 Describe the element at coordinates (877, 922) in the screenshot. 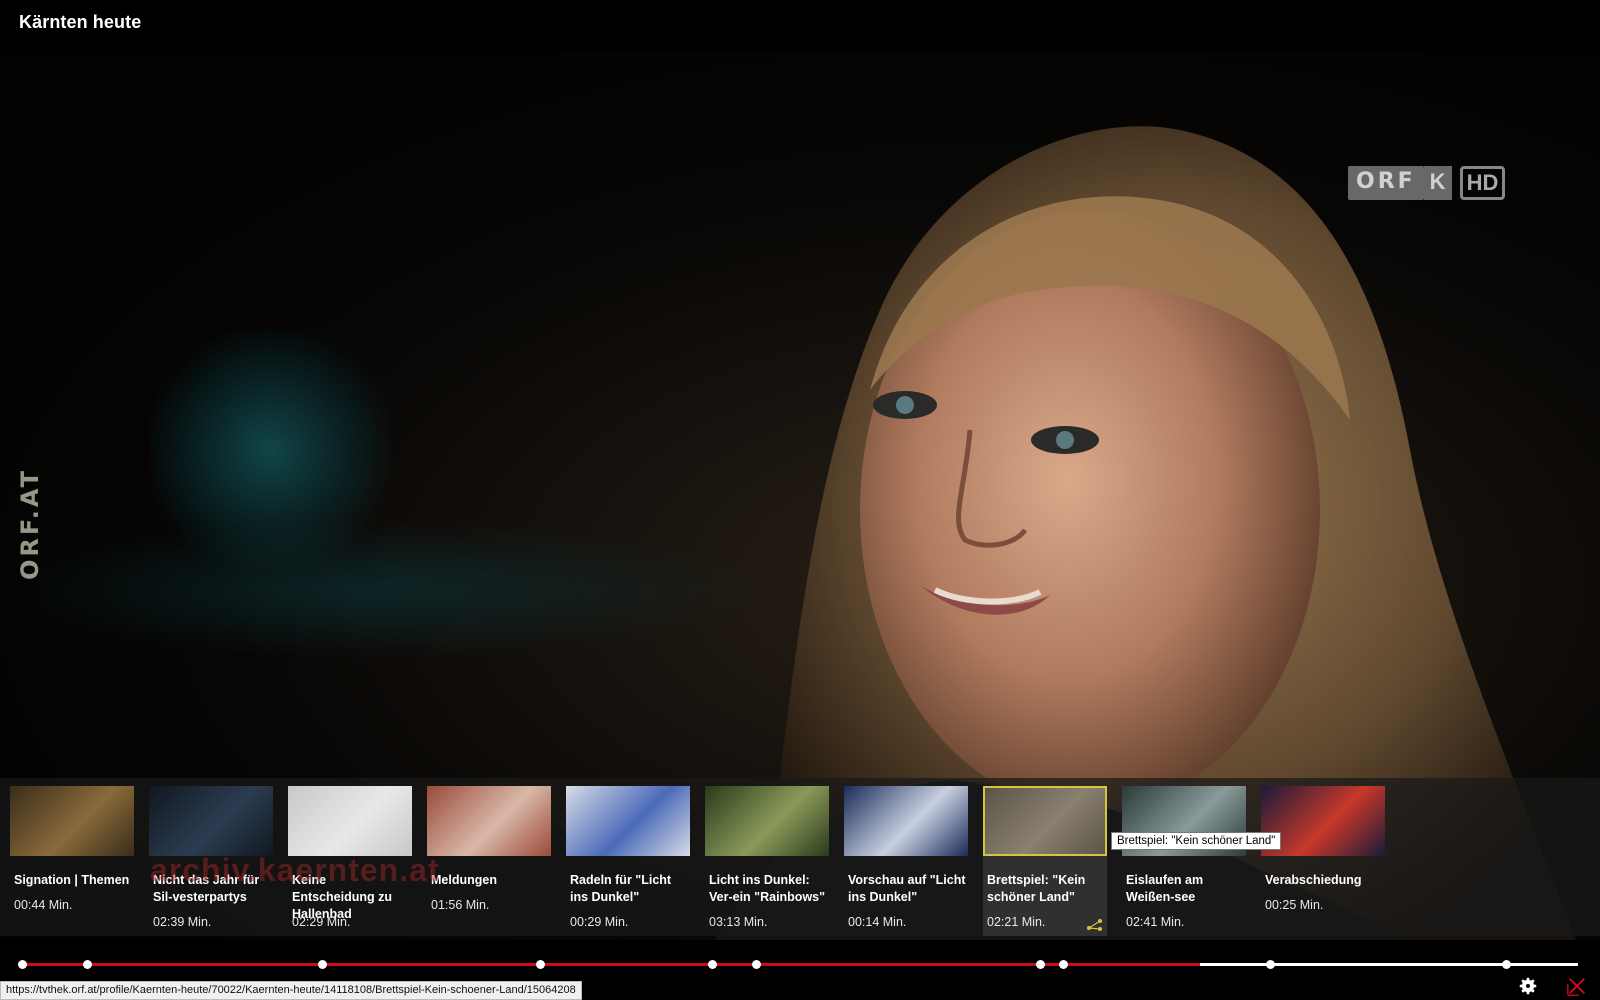

I see `chapter-duration: 00:14 Min.` at that location.